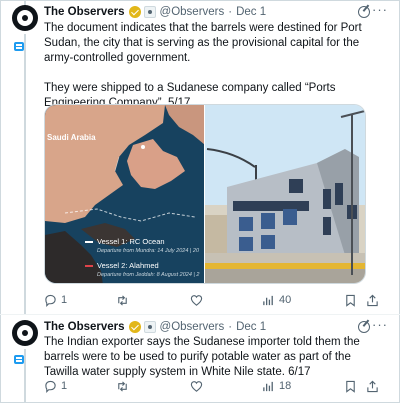  Describe the element at coordinates (276, 386) in the screenshot. I see `views-button: 18` at that location.